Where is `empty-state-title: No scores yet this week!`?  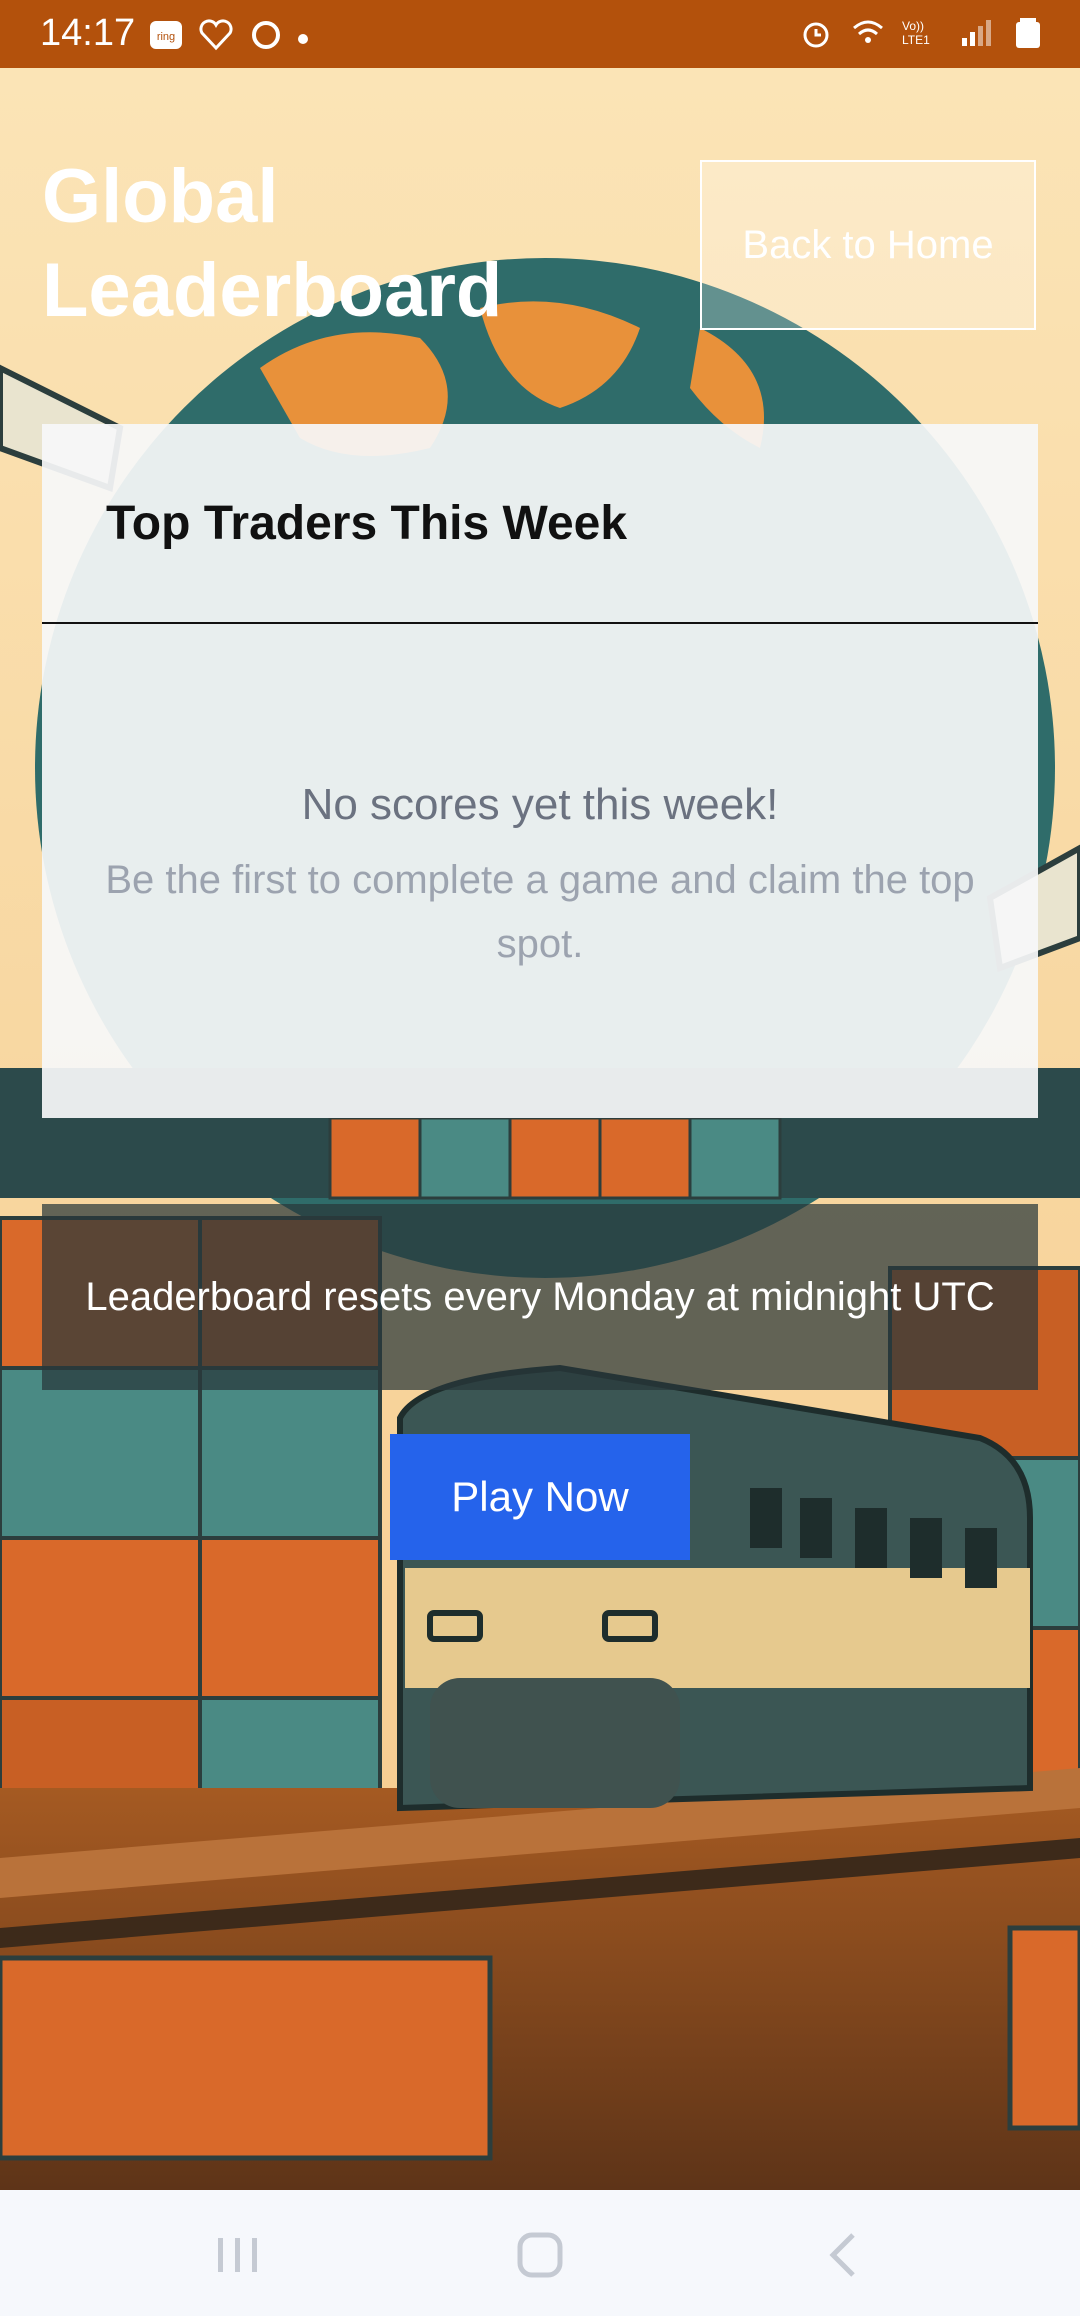 empty-state-title: No scores yet this week! is located at coordinates (540, 804).